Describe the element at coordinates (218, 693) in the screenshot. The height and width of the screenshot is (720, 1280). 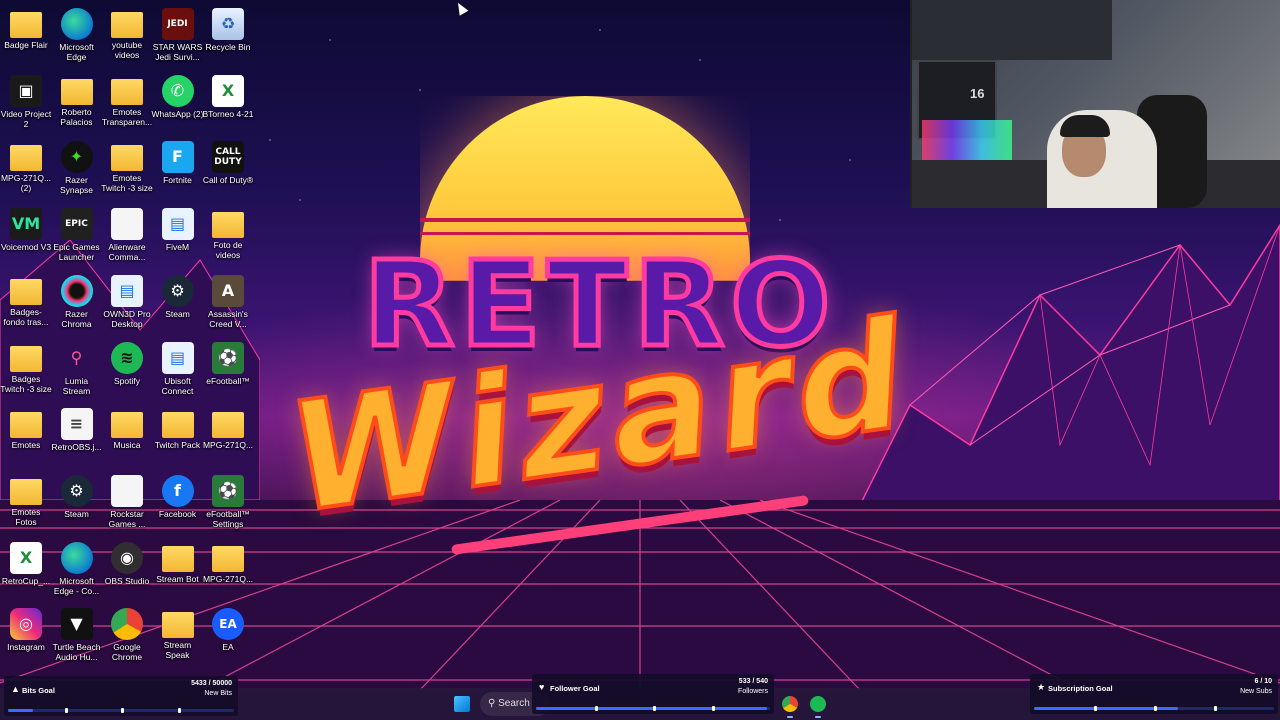
I see `goal-unit: New Bits` at that location.